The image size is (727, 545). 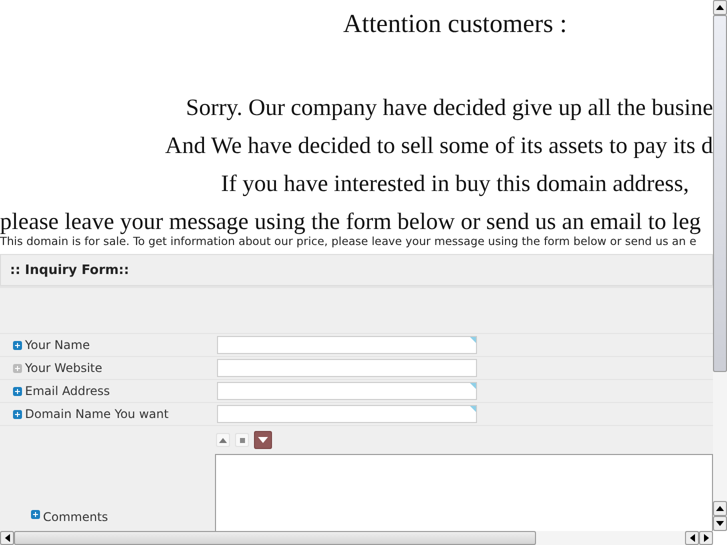 What do you see at coordinates (348, 241) in the screenshot?
I see `sale-text: This domain is for sale. To get information about our price, please leave your message using the form below or send us an e` at bounding box center [348, 241].